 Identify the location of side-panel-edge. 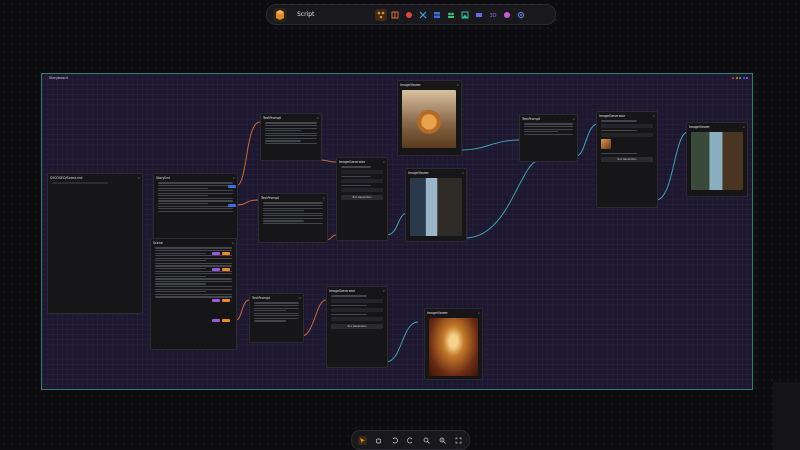
(786, 416).